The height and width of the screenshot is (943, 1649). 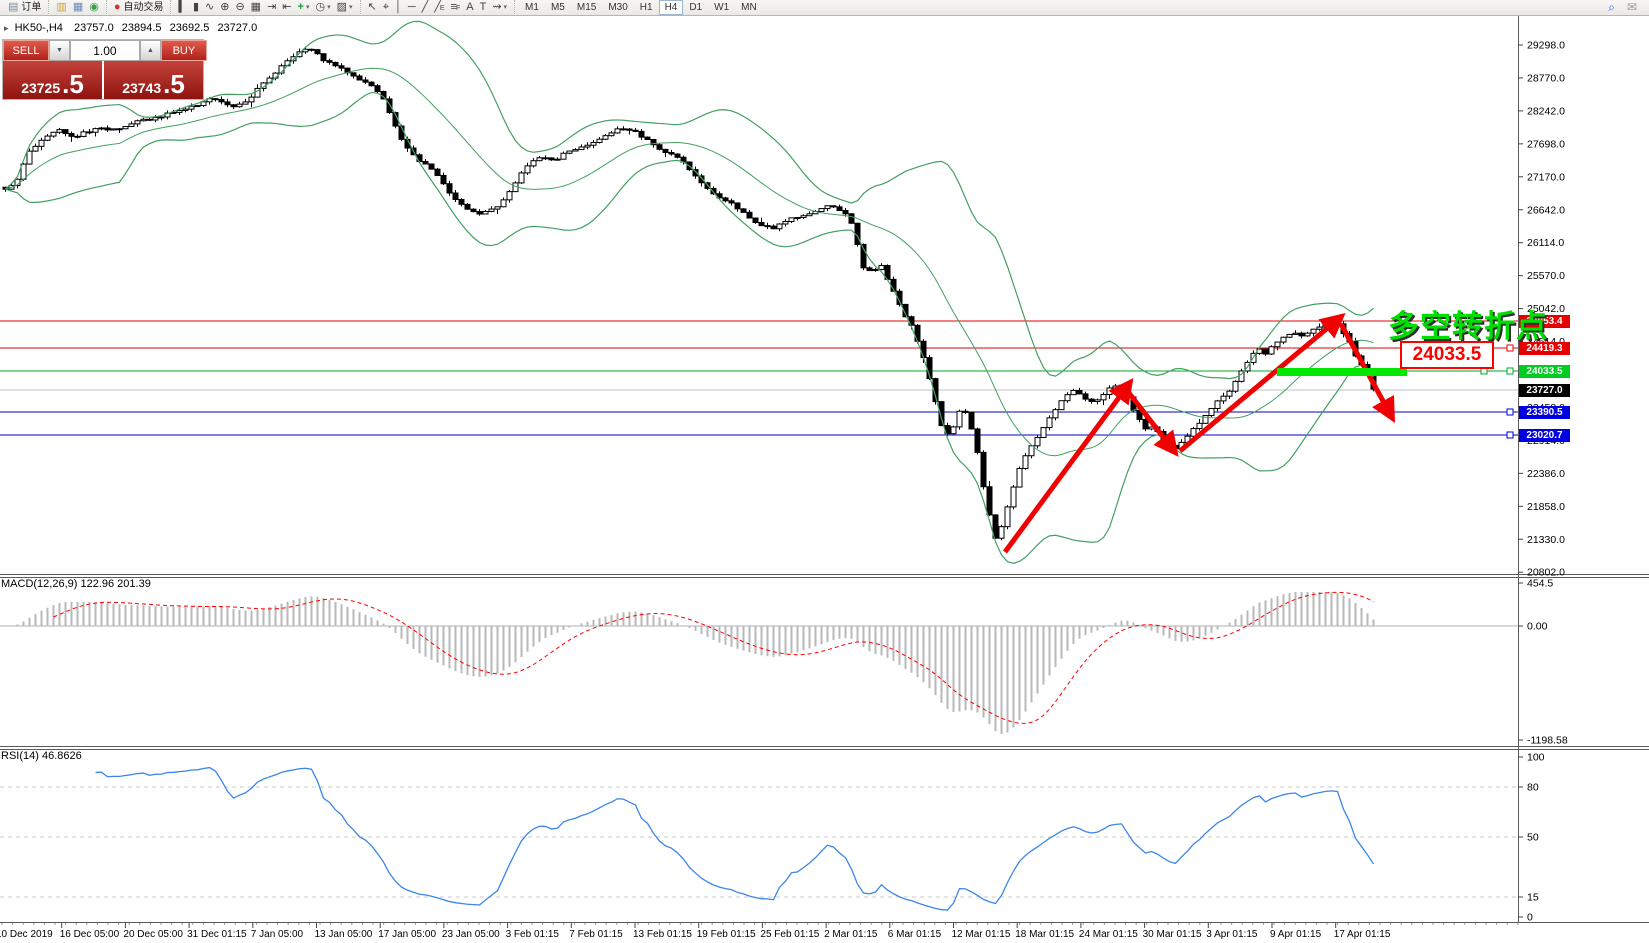 What do you see at coordinates (38, 28) in the screenshot?
I see `symbol-period-label: HK50-,H4` at bounding box center [38, 28].